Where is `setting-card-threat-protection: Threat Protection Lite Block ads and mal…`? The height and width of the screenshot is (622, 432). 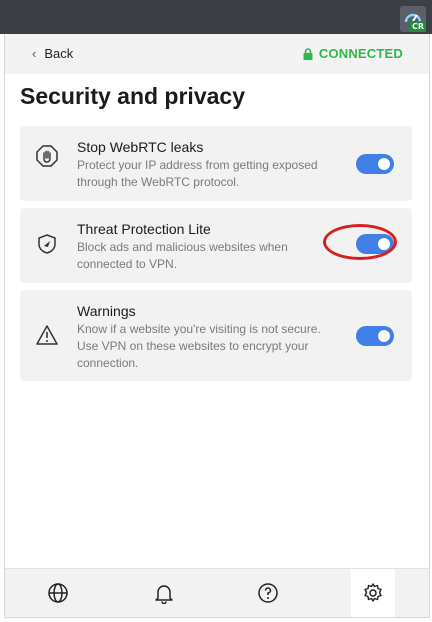
setting-card-threat-protection: Threat Protection Lite Block ads and mal… is located at coordinates (216, 245).